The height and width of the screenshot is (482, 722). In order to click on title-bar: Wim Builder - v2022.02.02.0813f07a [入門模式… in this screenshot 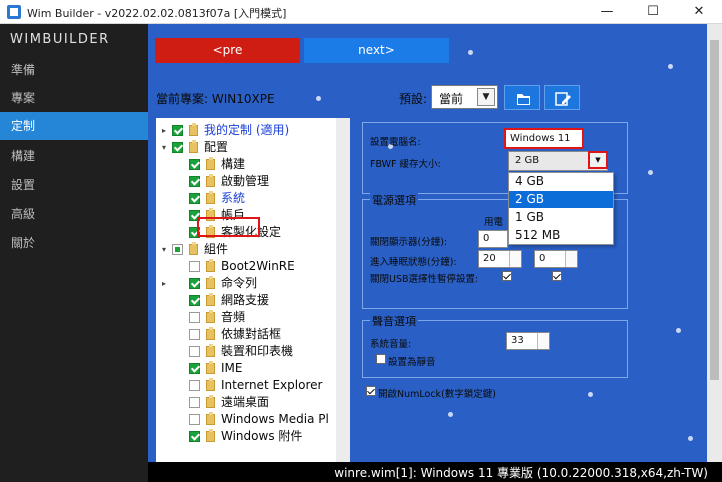, I will do `click(361, 12)`.